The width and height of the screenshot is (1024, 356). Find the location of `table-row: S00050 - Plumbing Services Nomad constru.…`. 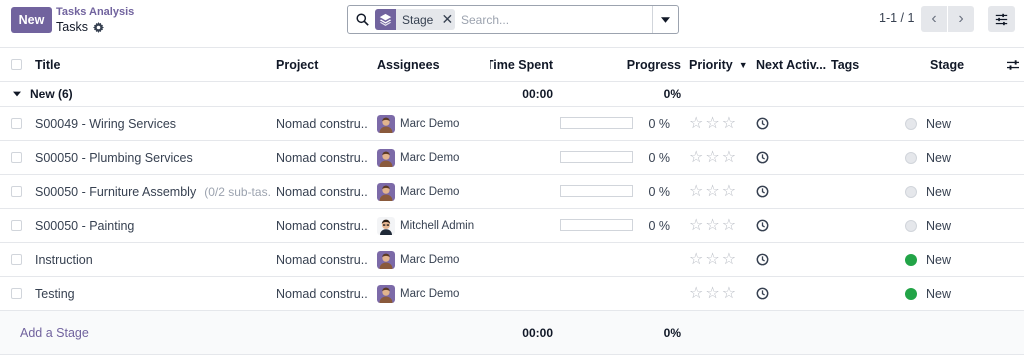

table-row: S00050 - Plumbing Services Nomad constru.… is located at coordinates (512, 158).